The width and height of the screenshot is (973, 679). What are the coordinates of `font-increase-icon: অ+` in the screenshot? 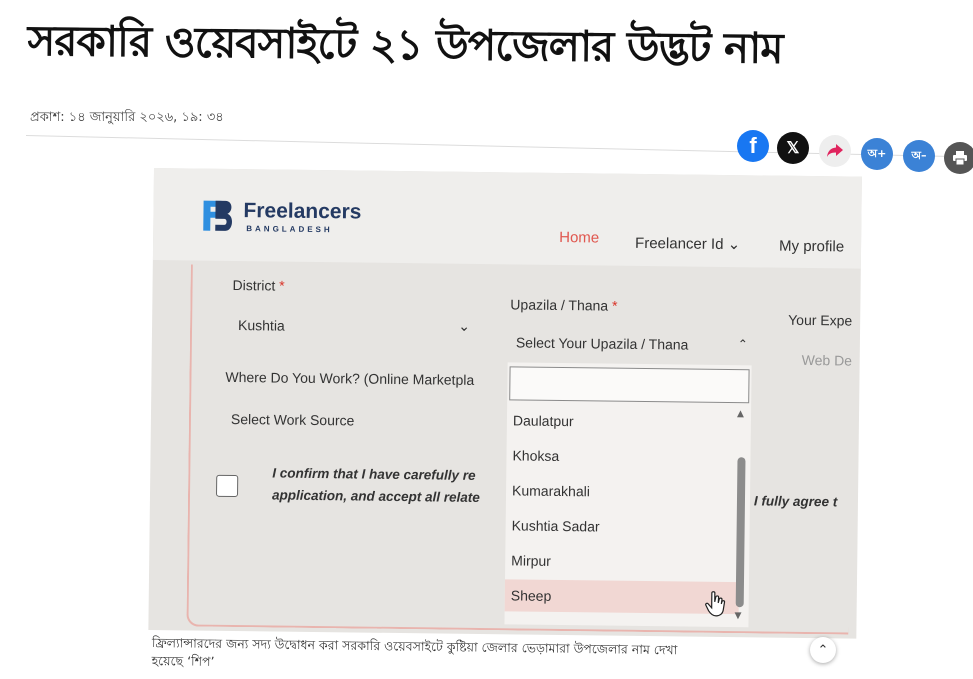 It's located at (877, 153).